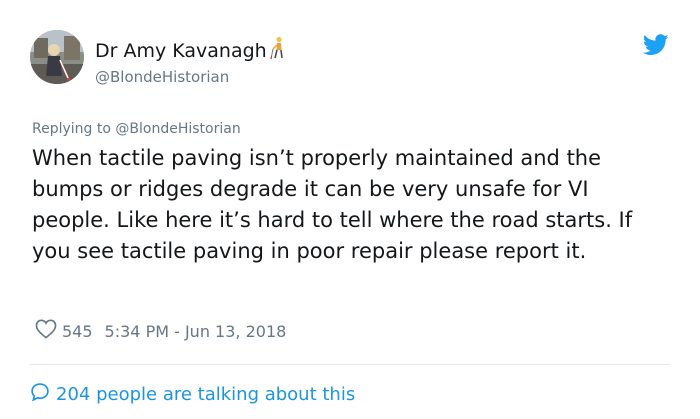 The height and width of the screenshot is (419, 700). What do you see at coordinates (181, 51) in the screenshot?
I see `display-name: Dr Amy Kavanagh` at bounding box center [181, 51].